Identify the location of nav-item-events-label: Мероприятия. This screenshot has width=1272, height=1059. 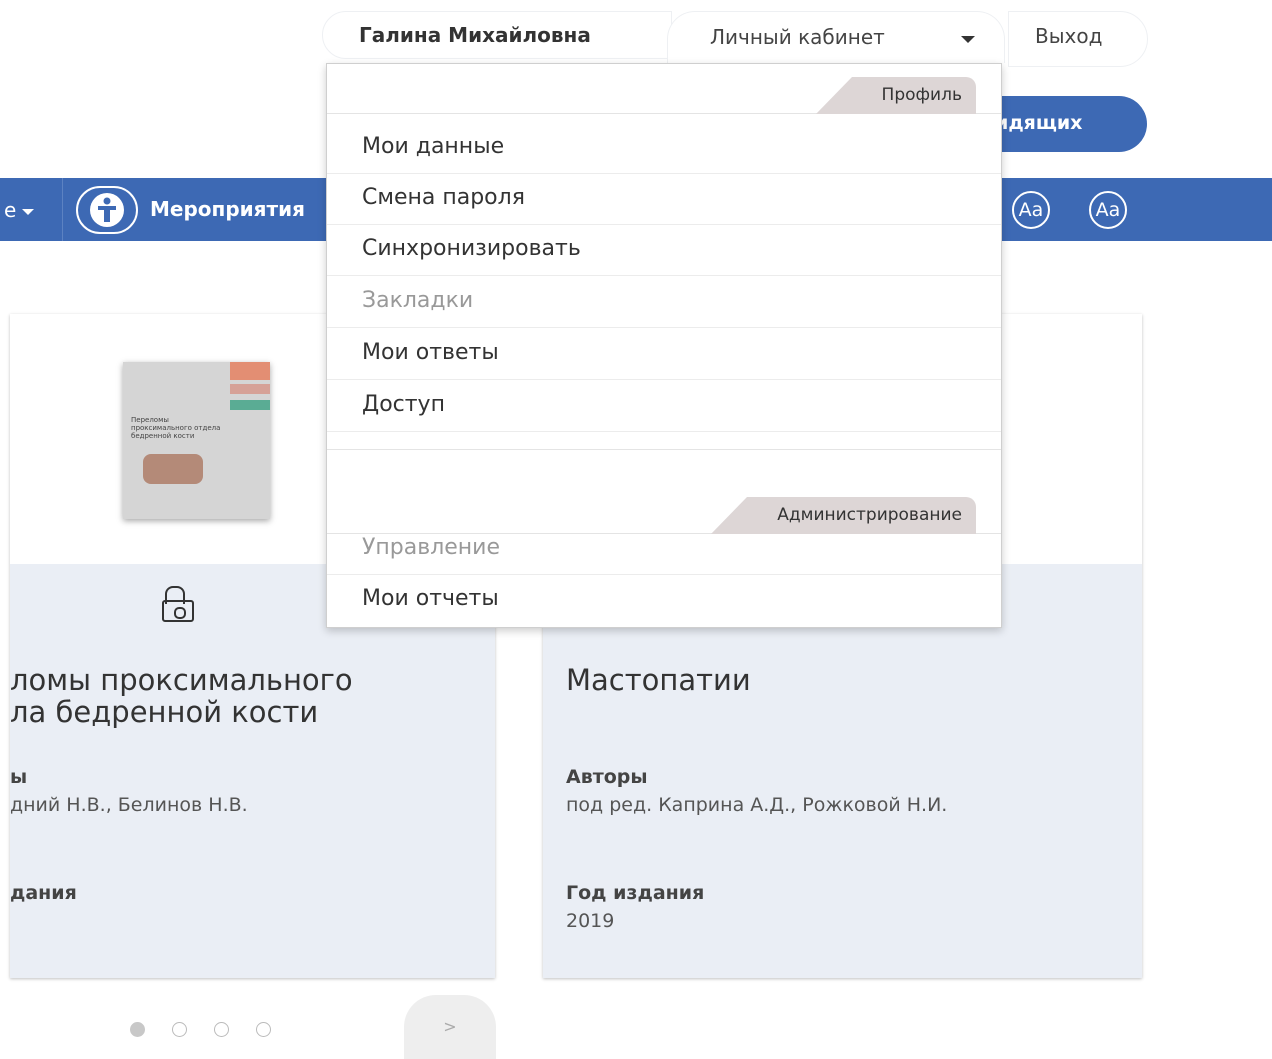
(227, 209).